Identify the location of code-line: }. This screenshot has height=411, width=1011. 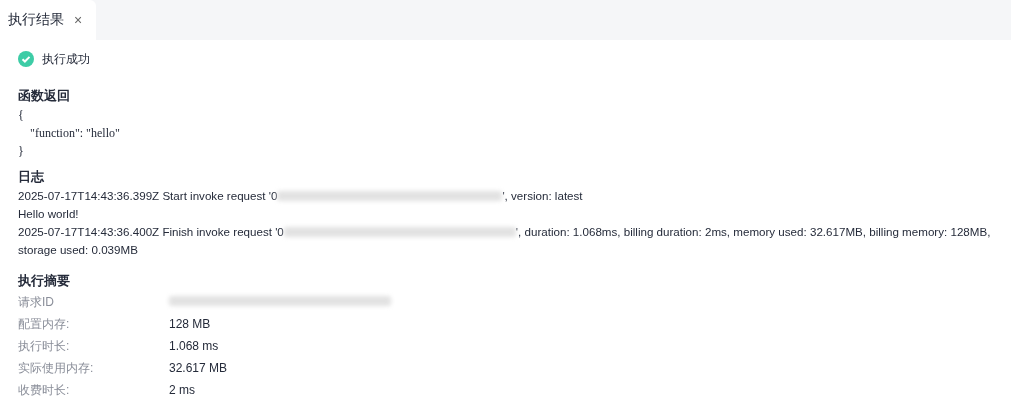
(21, 151).